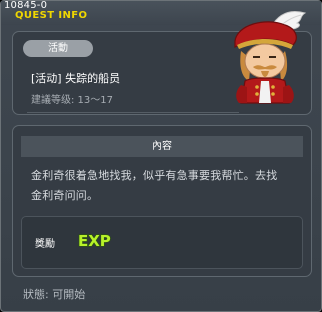  Describe the element at coordinates (51, 15) in the screenshot. I see `window-title: QUEST INFO` at that location.